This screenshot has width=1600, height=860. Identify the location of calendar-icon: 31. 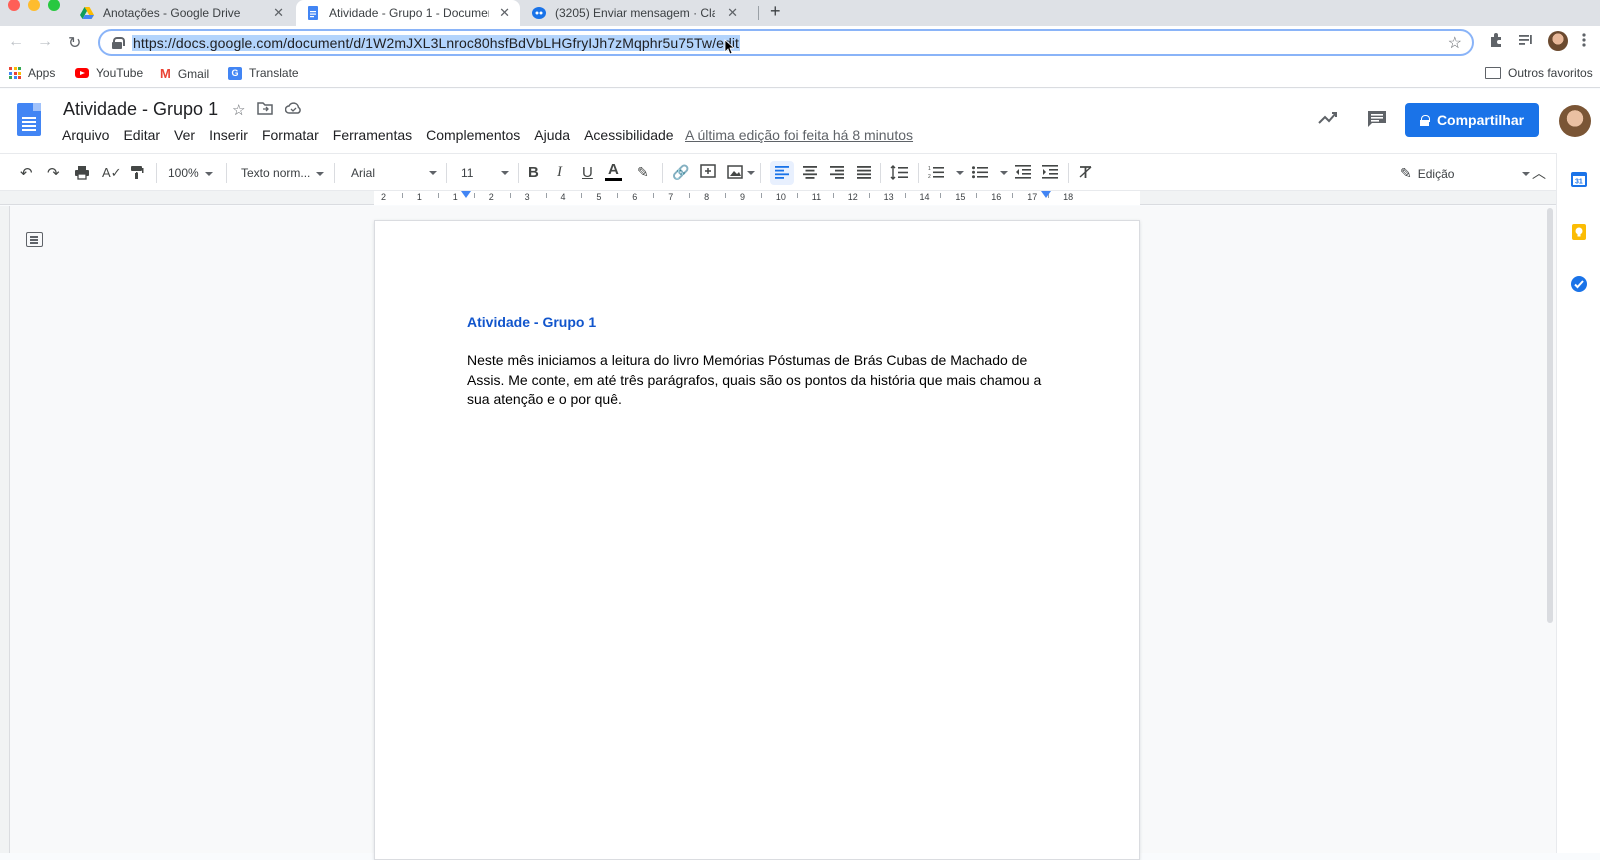
(1579, 179).